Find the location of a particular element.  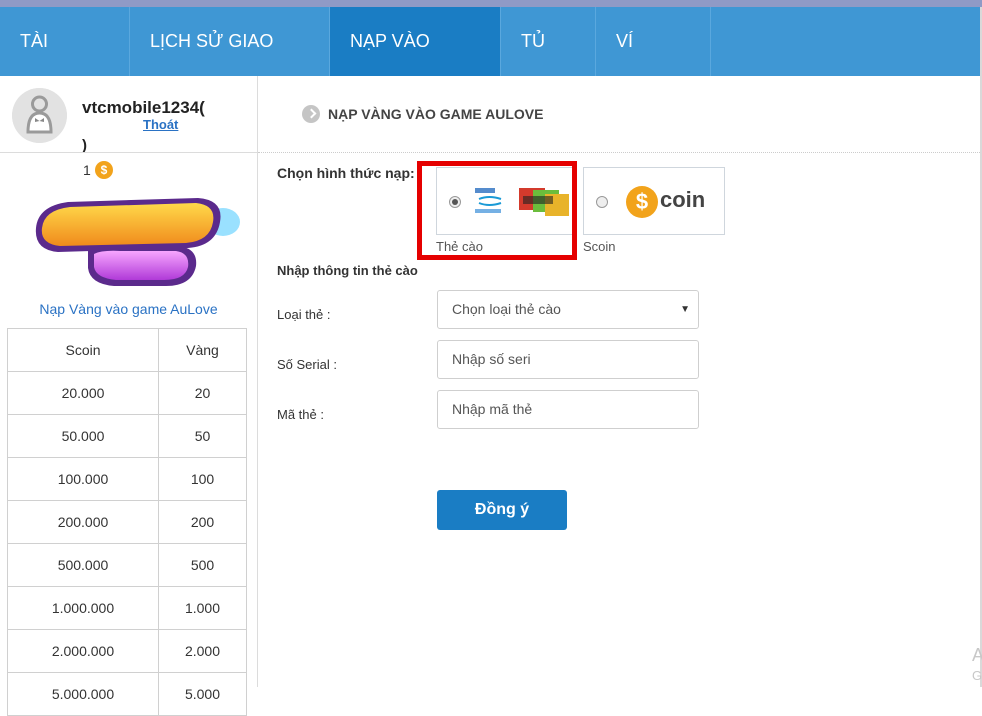

serial-placeholder: Nhập số seri is located at coordinates (491, 359).